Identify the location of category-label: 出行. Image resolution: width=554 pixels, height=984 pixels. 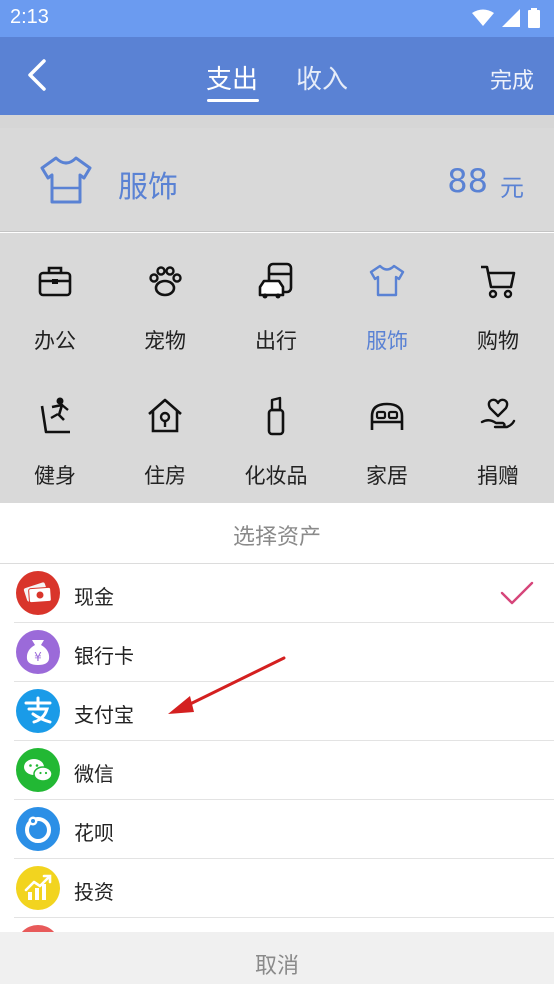
(276, 341).